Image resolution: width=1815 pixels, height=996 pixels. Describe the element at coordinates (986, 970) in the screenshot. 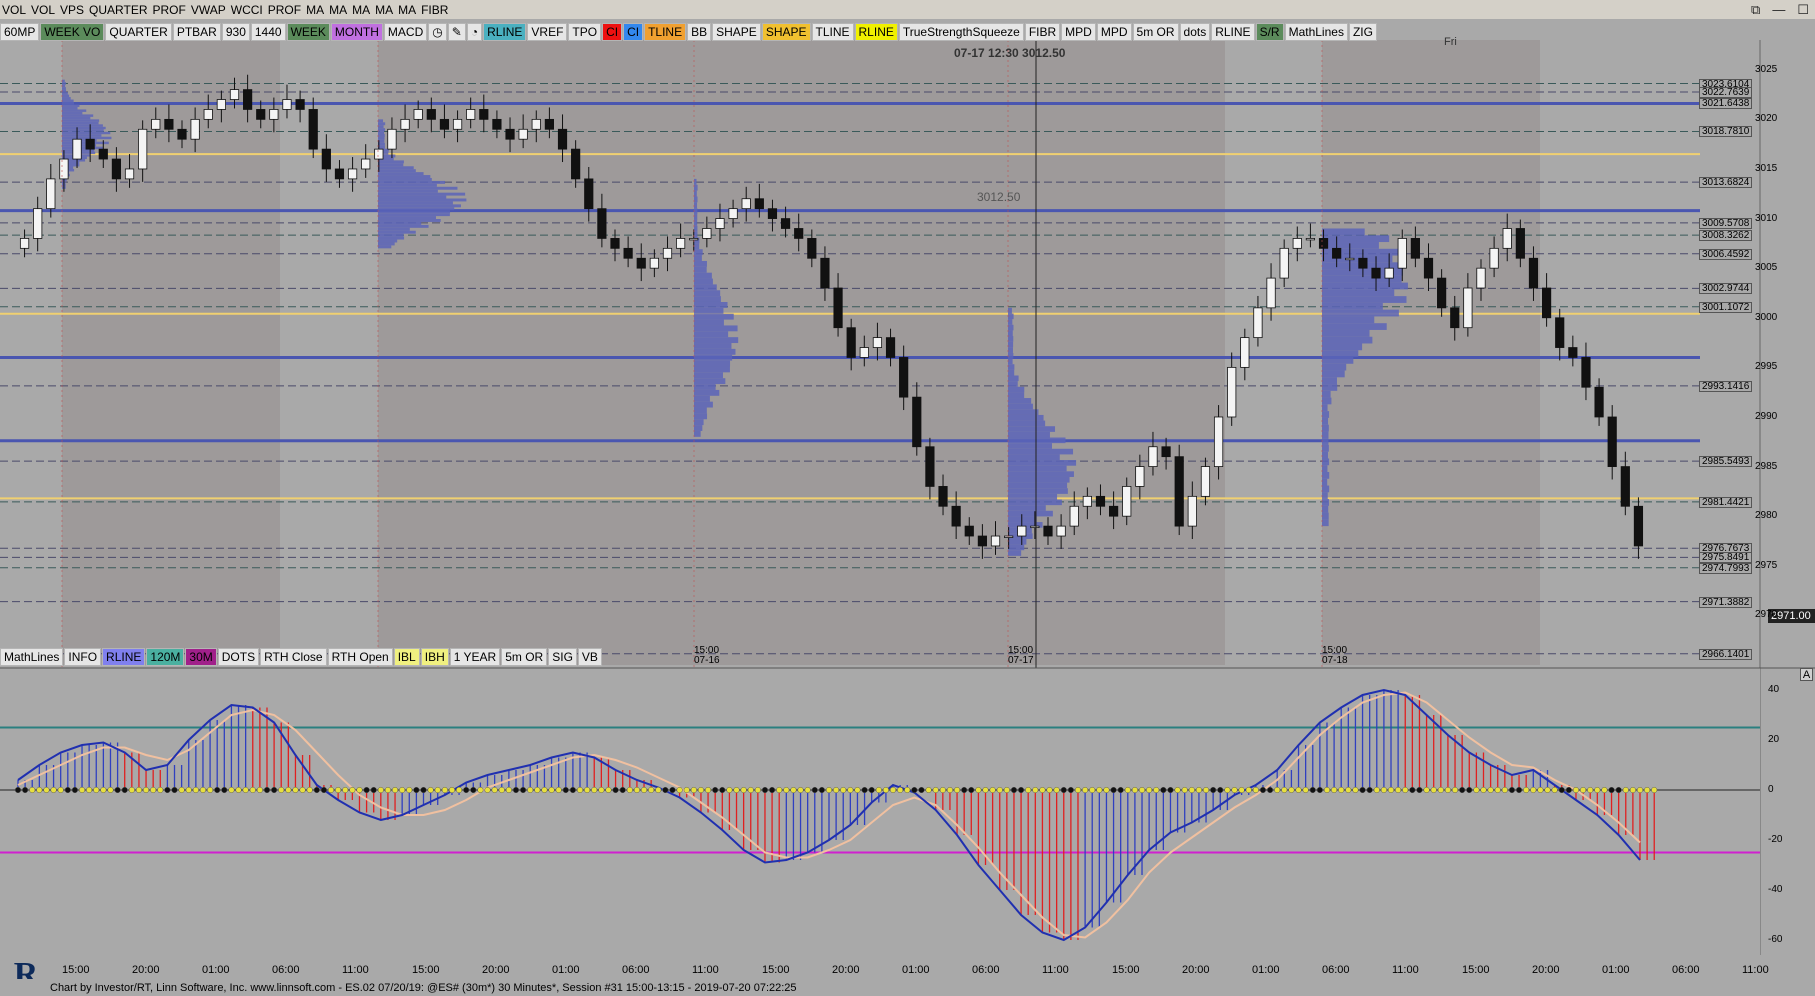

I see `time-axis-tick: 06:00` at that location.